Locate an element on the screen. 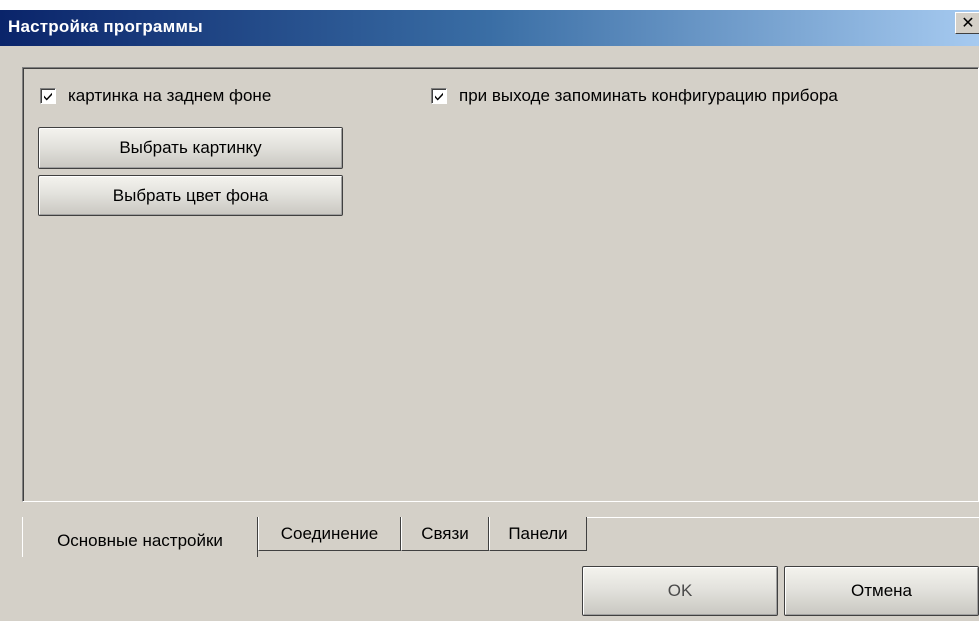  choose-image-button: Выбрать картинку is located at coordinates (190, 148).